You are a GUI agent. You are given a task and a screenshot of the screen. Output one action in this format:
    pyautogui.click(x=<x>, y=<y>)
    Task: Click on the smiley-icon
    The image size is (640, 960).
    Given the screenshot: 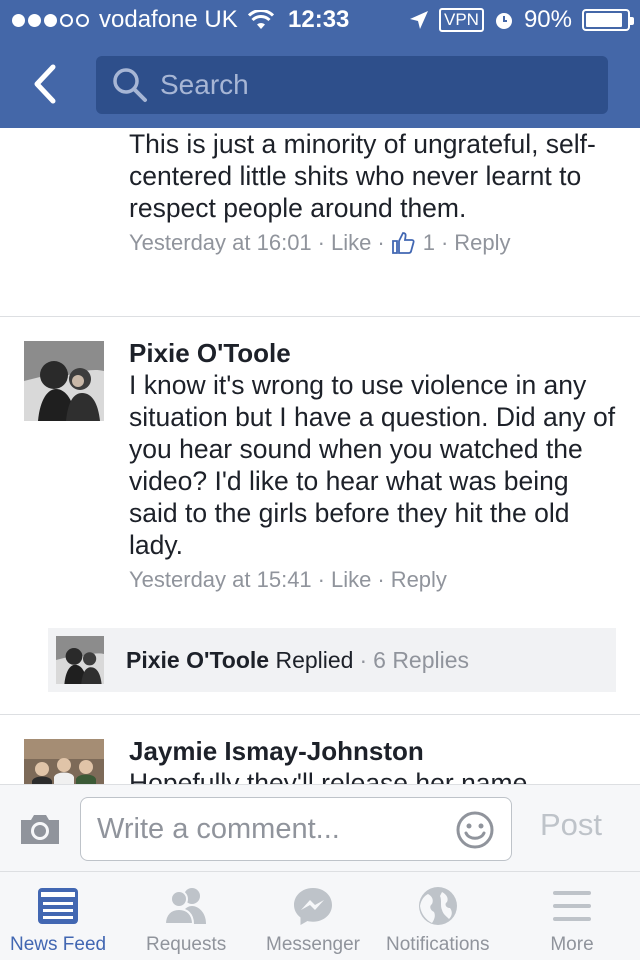 What is the action you would take?
    pyautogui.click(x=475, y=830)
    